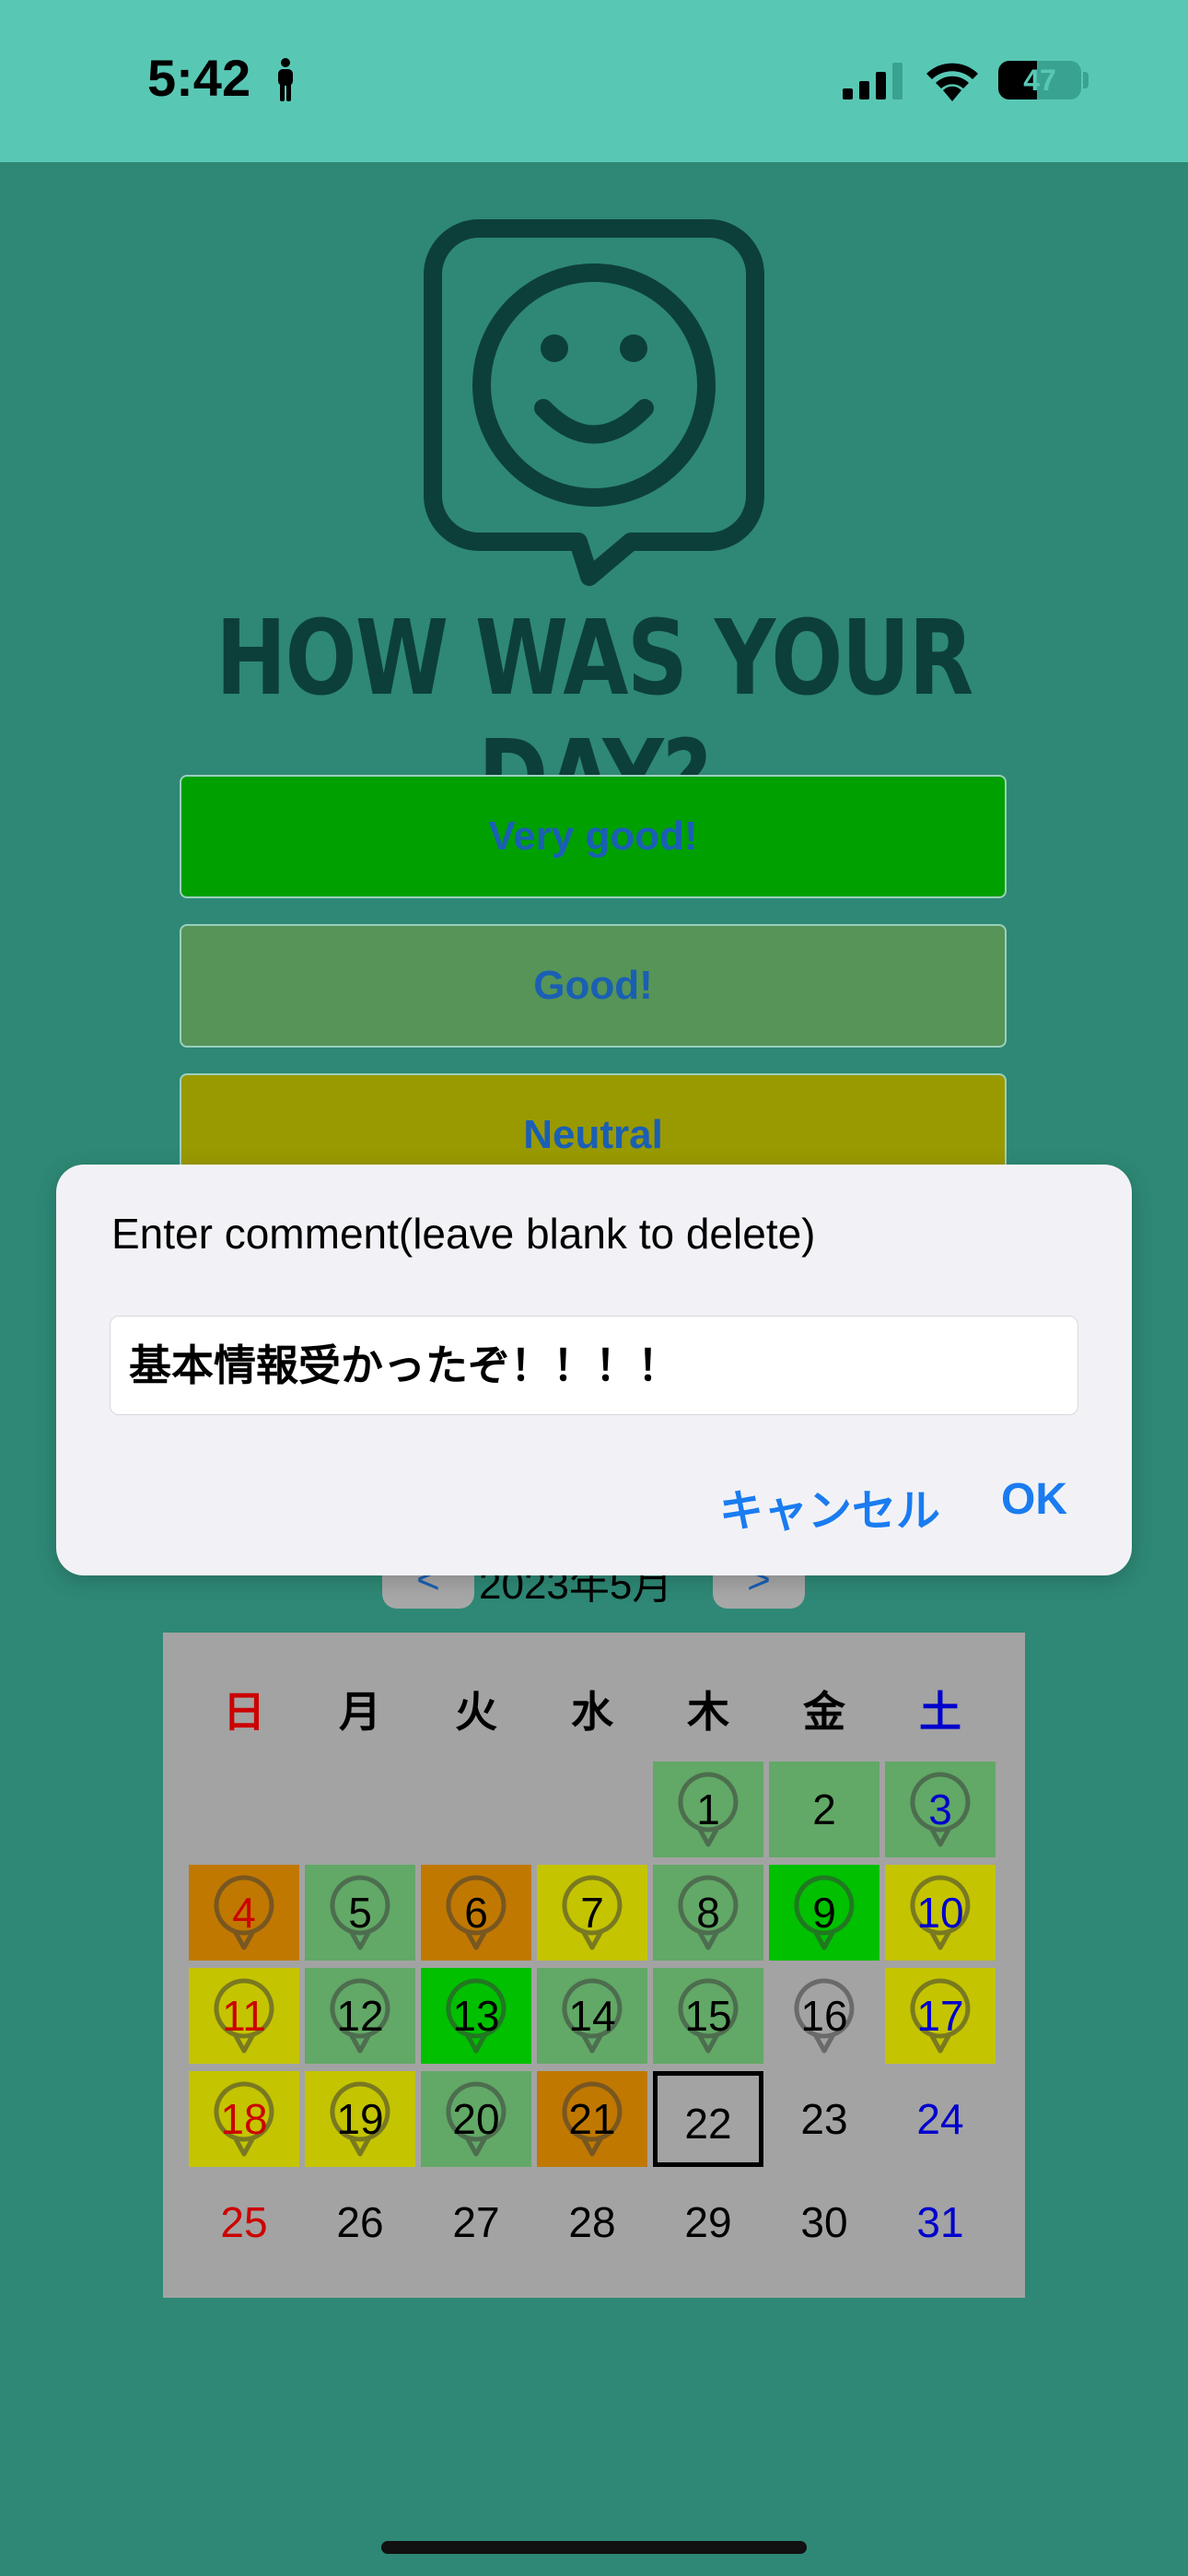  Describe the element at coordinates (594, 2547) in the screenshot. I see `home-indicator` at that location.